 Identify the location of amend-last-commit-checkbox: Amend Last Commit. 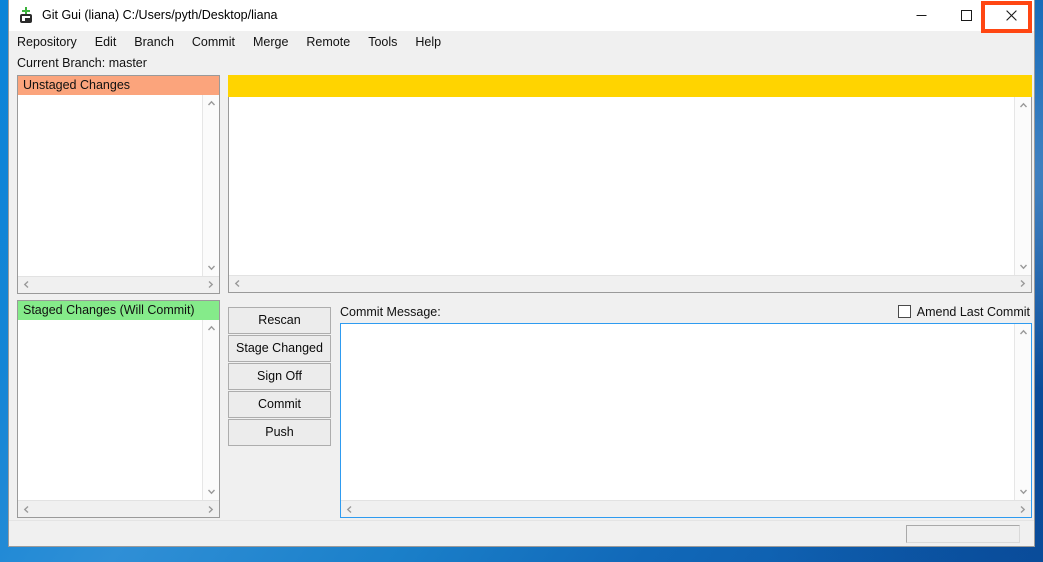
(964, 311).